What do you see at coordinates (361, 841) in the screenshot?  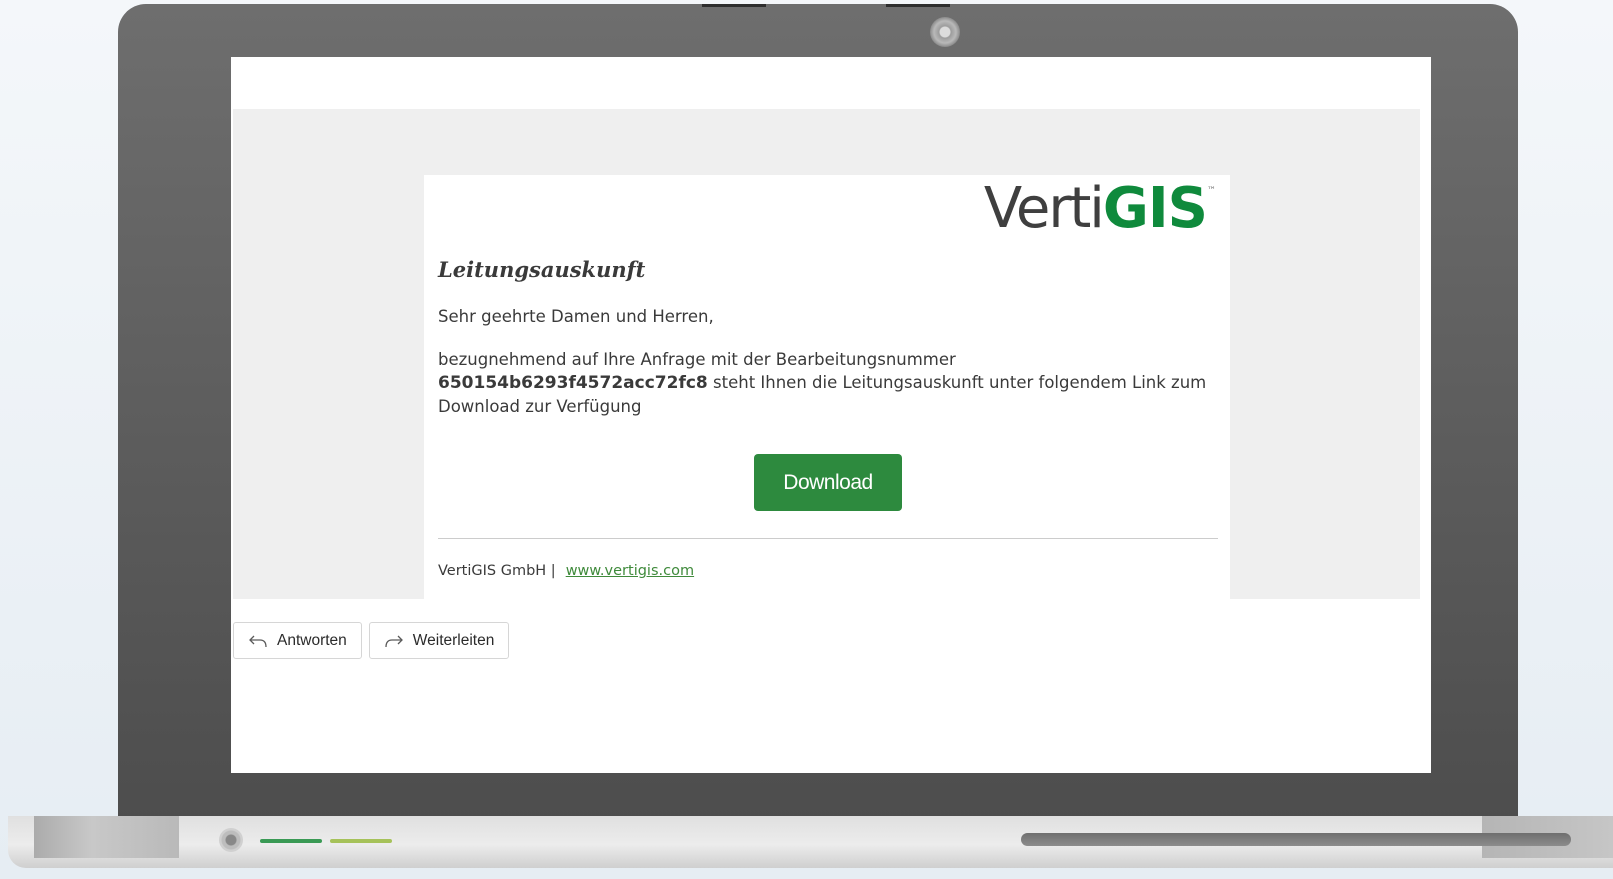 I see `status-led-lime` at bounding box center [361, 841].